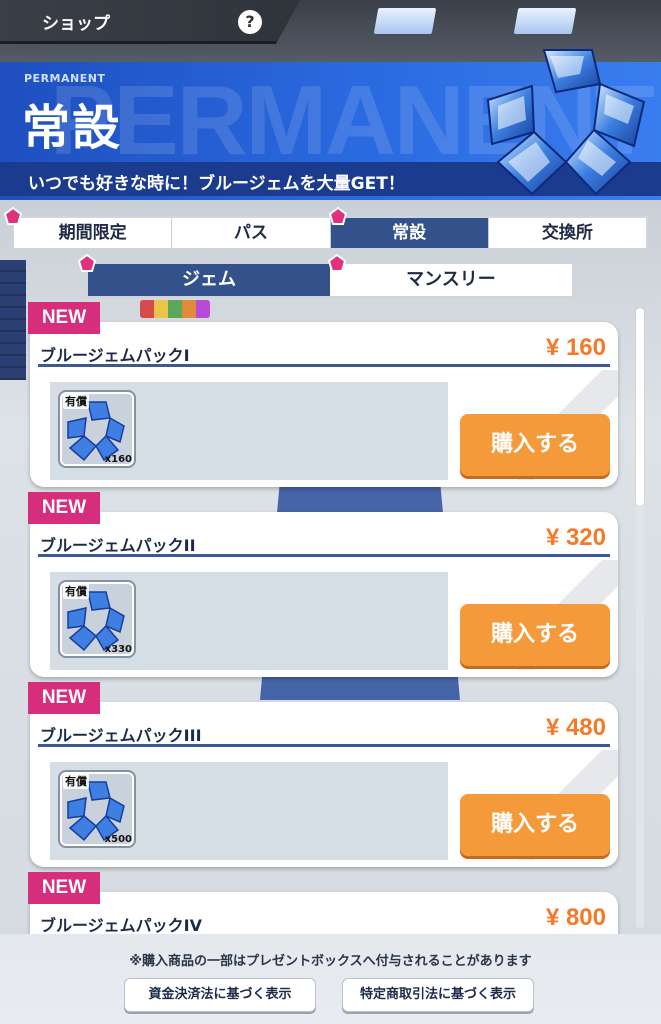  I want to click on scrollbar, so click(640, 618).